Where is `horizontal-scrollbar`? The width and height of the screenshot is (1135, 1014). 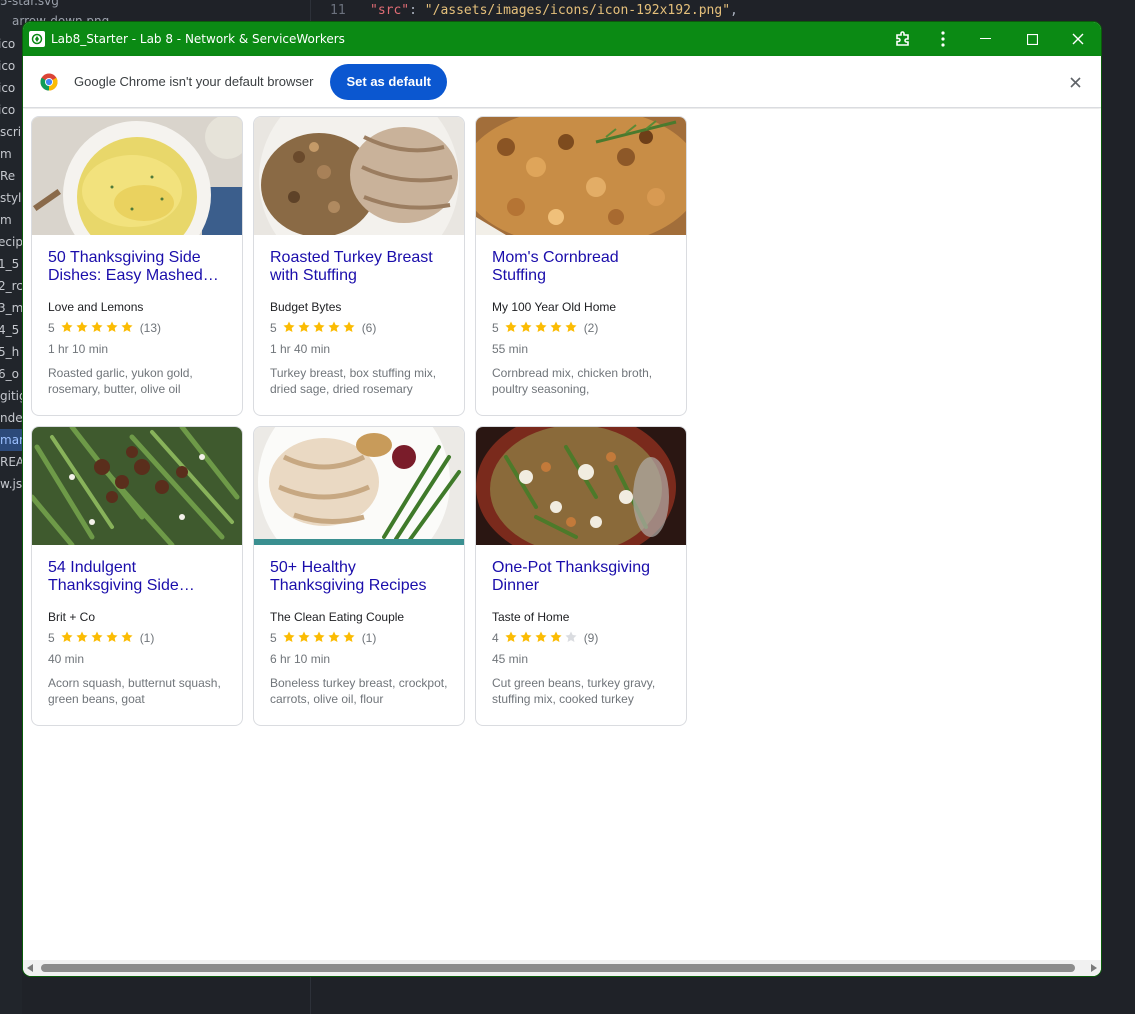
horizontal-scrollbar is located at coordinates (562, 968).